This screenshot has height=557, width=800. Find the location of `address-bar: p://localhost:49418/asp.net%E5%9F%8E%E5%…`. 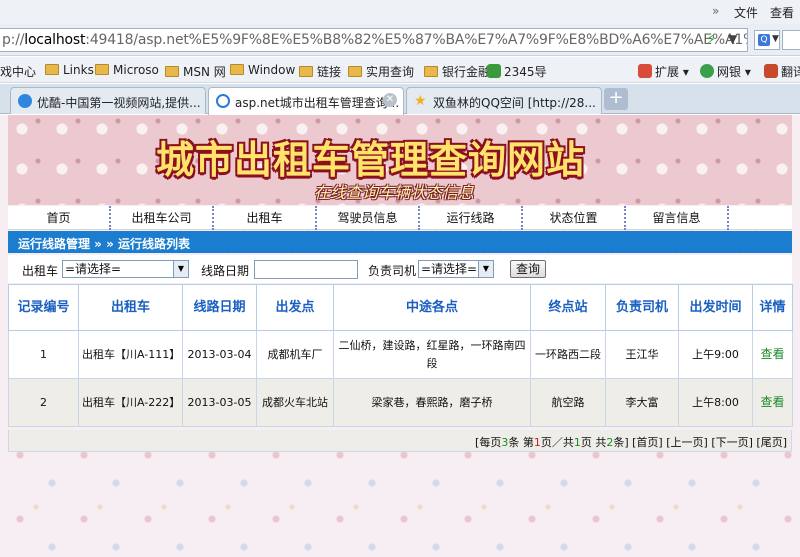

address-bar: p://localhost:49418/asp.net%E5%9F%8E%E5%… is located at coordinates (374, 40).